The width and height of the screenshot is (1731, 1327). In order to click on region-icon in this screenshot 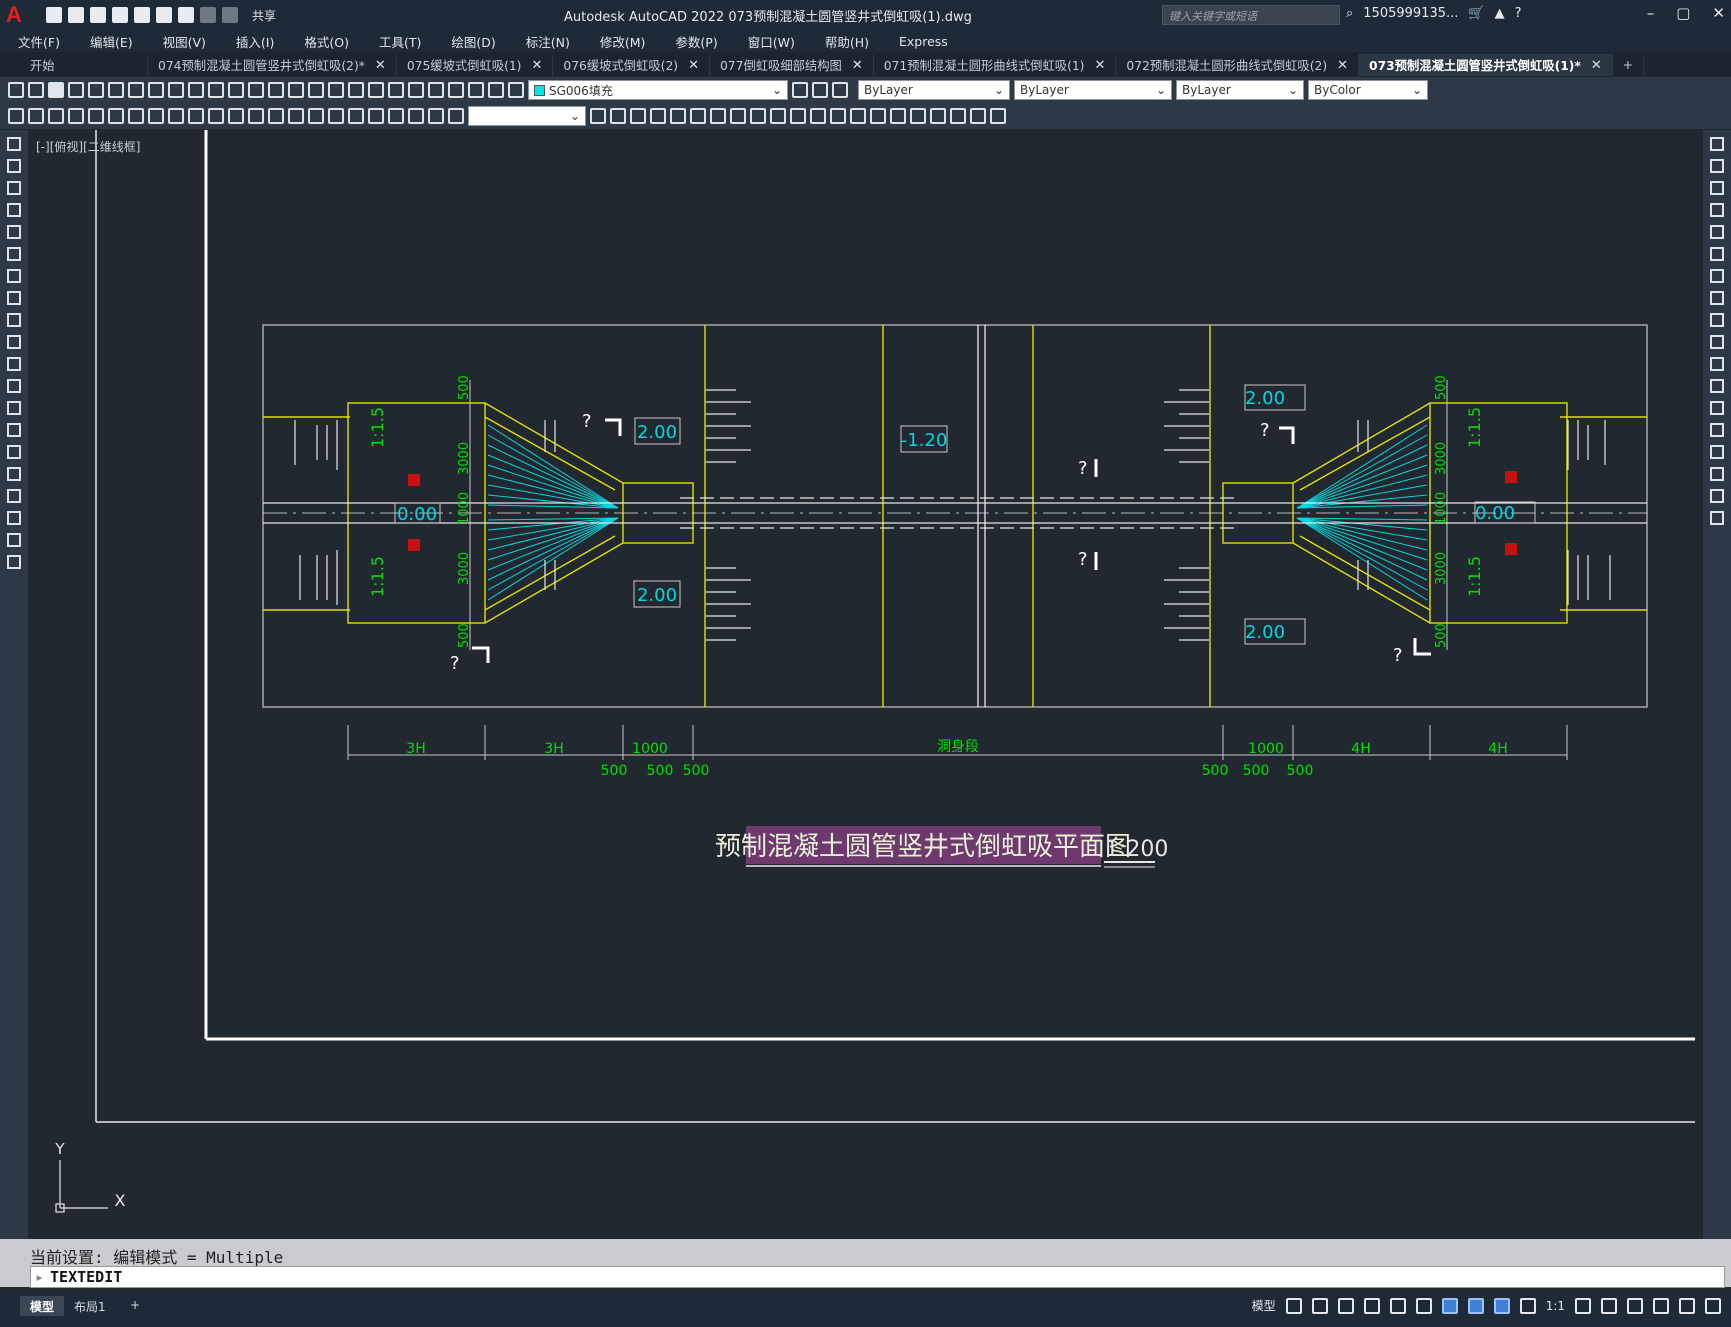, I will do `click(14, 496)`.